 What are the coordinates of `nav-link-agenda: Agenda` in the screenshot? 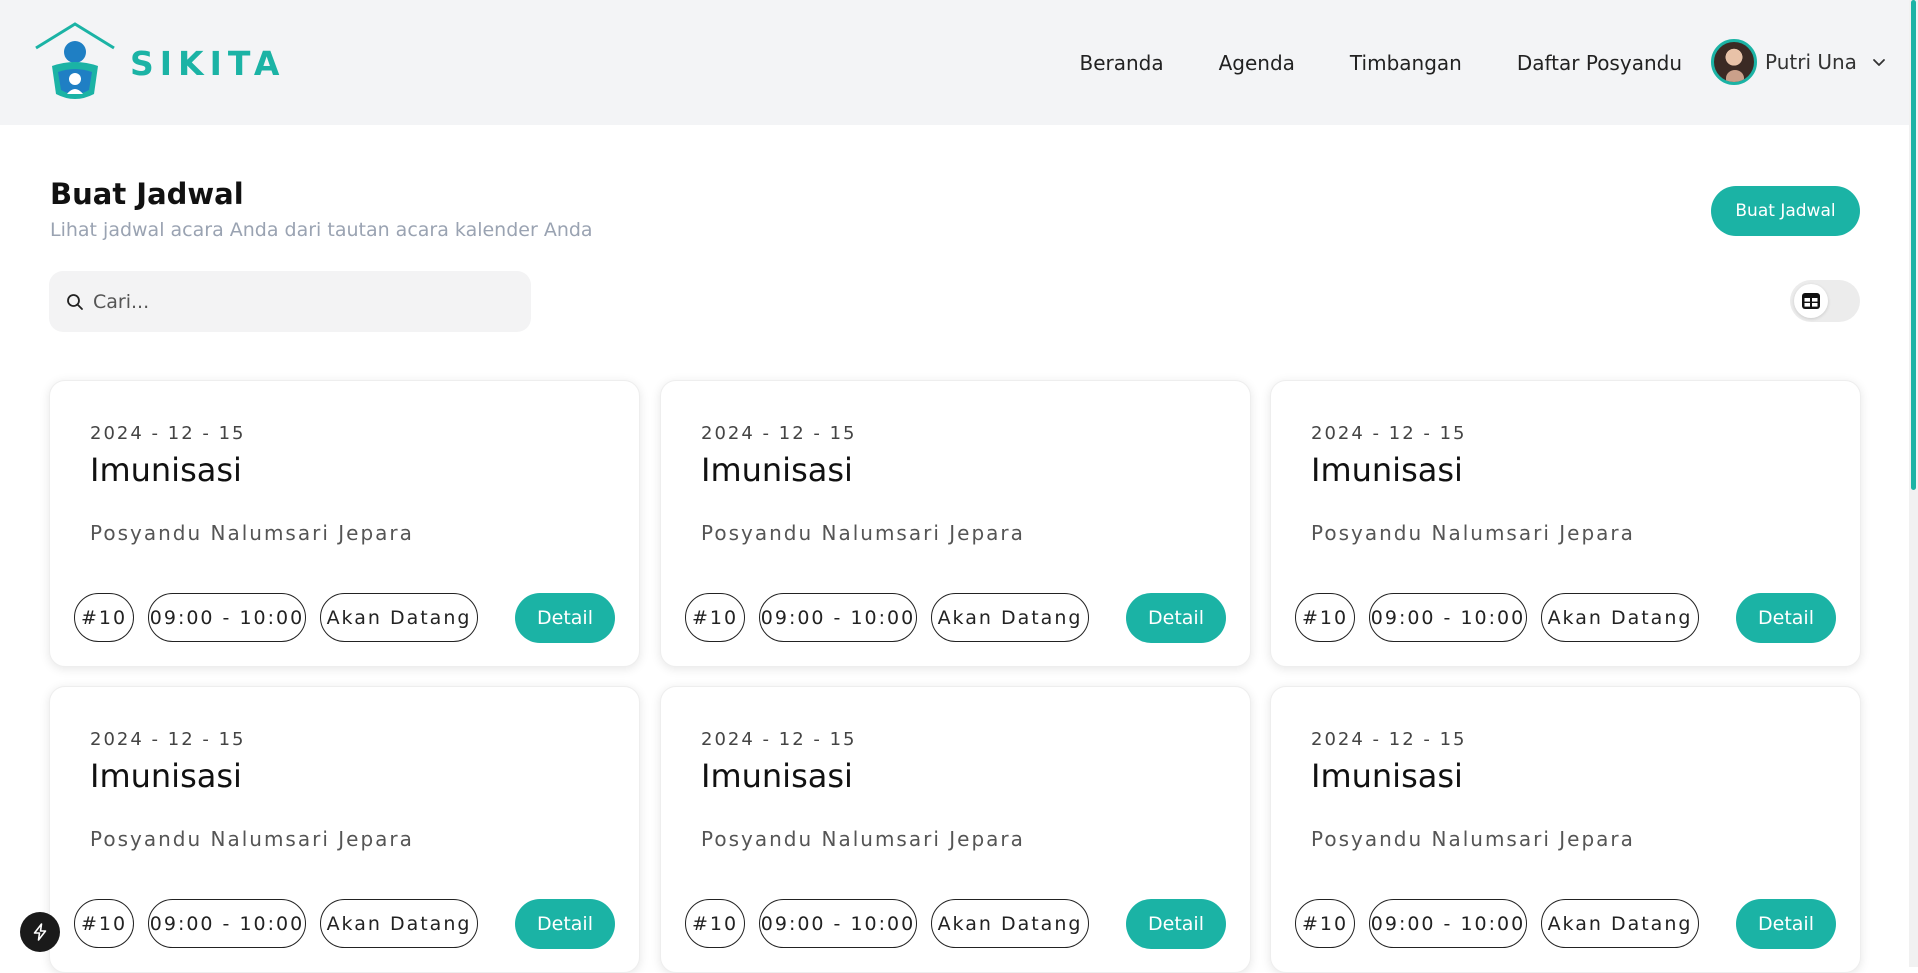 It's located at (1257, 63).